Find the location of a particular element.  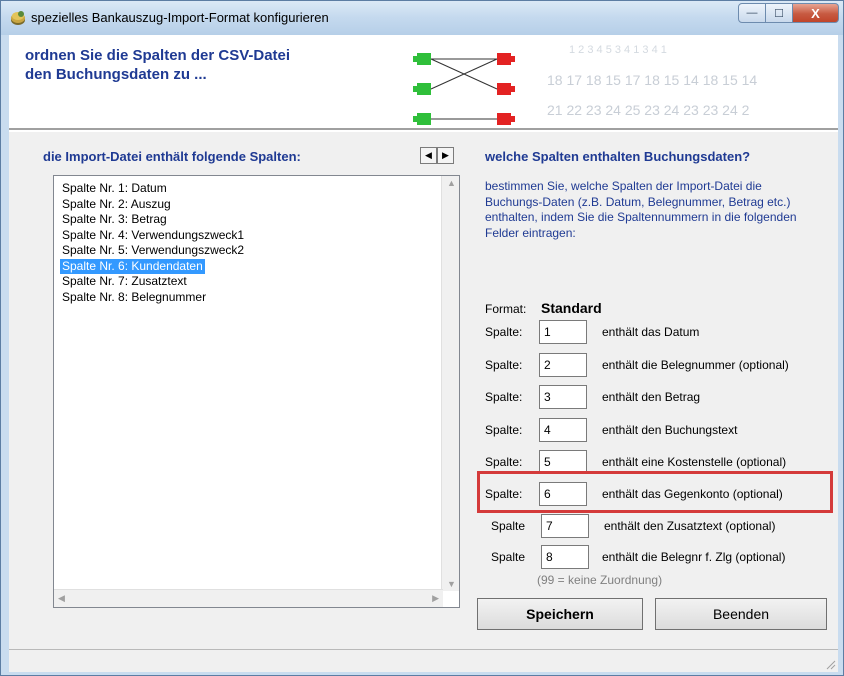

close-button: X is located at coordinates (816, 13).